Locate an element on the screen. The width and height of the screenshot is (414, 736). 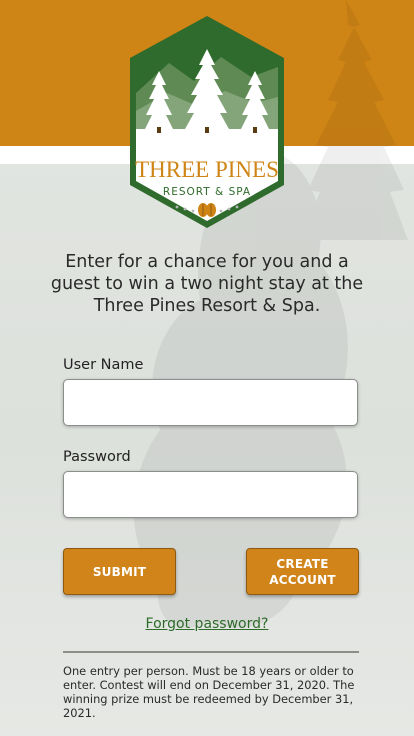
create-account-label-line1: CREATE is located at coordinates (302, 563).